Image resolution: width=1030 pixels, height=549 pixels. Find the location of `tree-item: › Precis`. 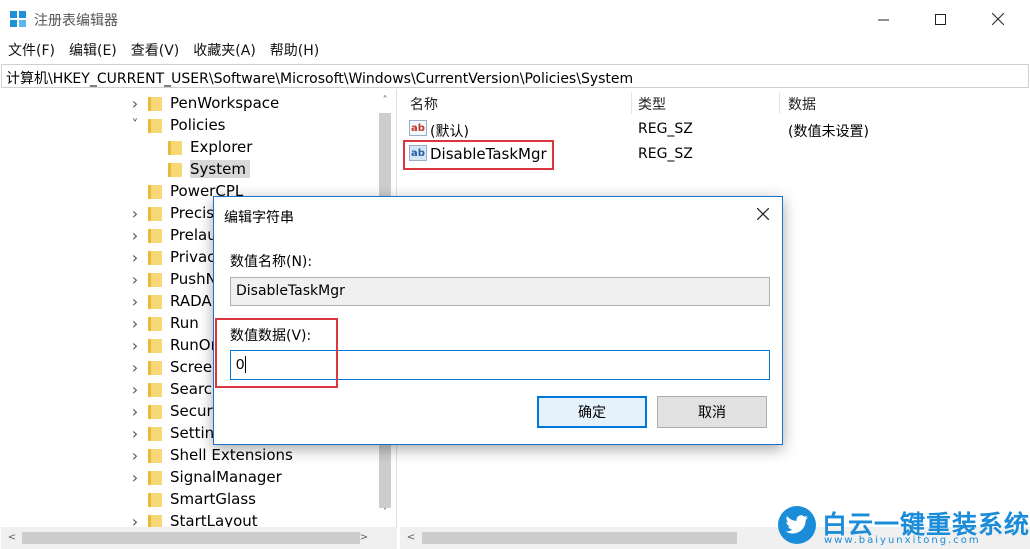

tree-item: › Precis is located at coordinates (171, 213).